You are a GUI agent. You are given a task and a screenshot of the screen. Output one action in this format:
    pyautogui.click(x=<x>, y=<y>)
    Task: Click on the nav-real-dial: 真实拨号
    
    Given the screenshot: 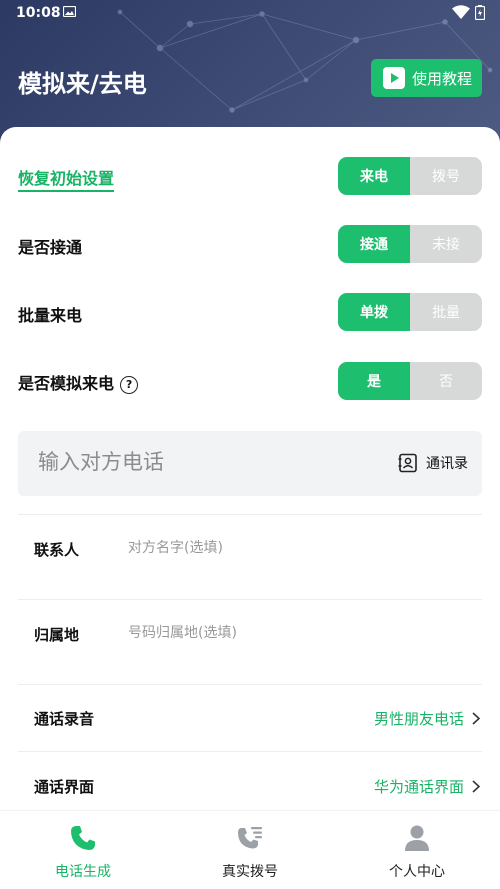 What is the action you would take?
    pyautogui.click(x=250, y=850)
    